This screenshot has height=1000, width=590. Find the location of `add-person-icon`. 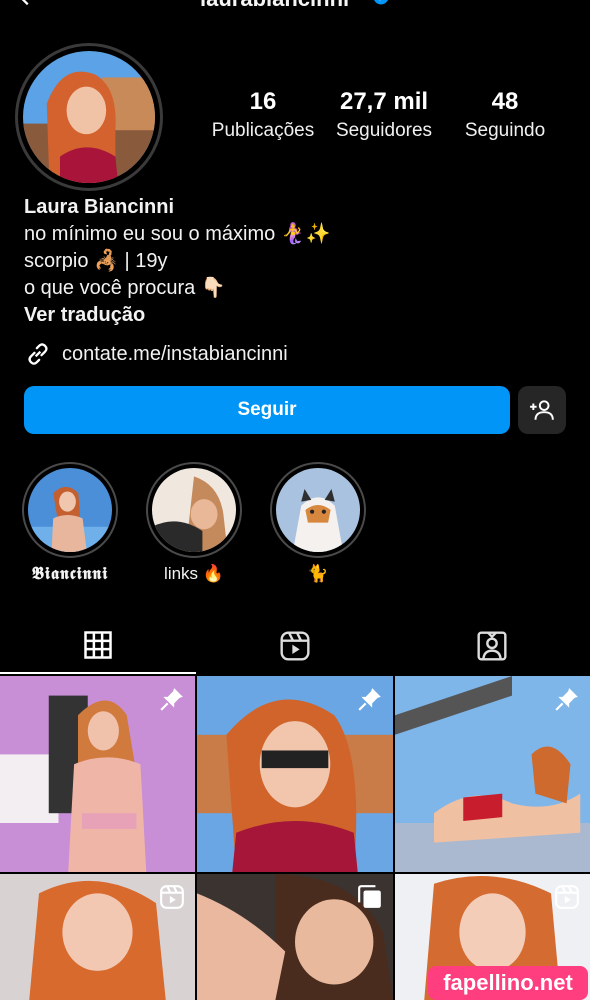

add-person-icon is located at coordinates (542, 410).